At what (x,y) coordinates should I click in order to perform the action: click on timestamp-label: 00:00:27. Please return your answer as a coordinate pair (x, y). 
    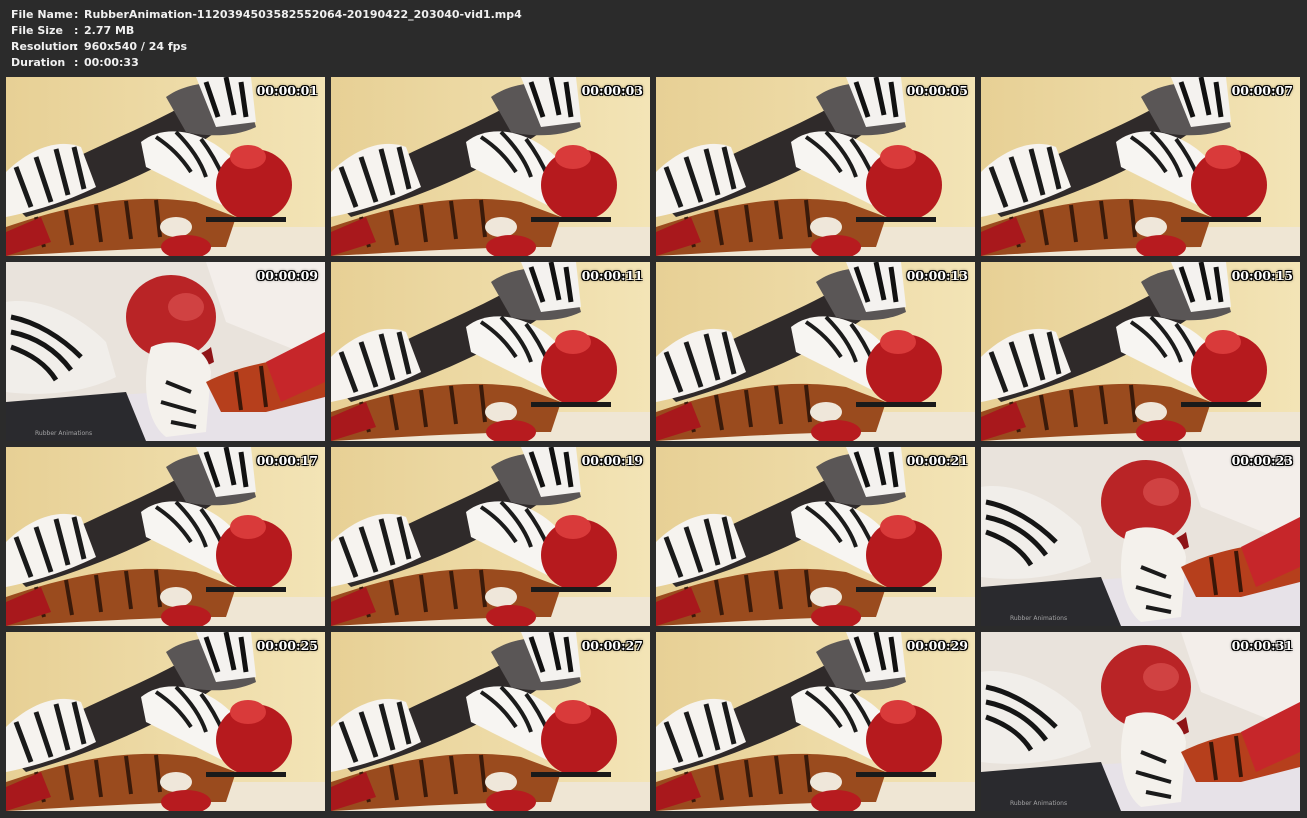
    Looking at the image, I should click on (612, 645).